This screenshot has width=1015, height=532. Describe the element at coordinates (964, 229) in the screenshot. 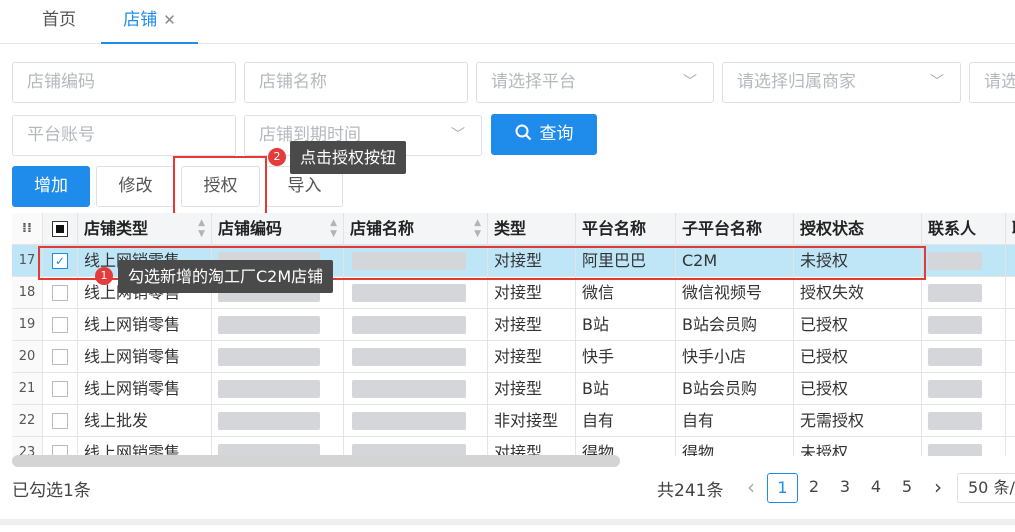

I see `col-contact: 联系人` at that location.